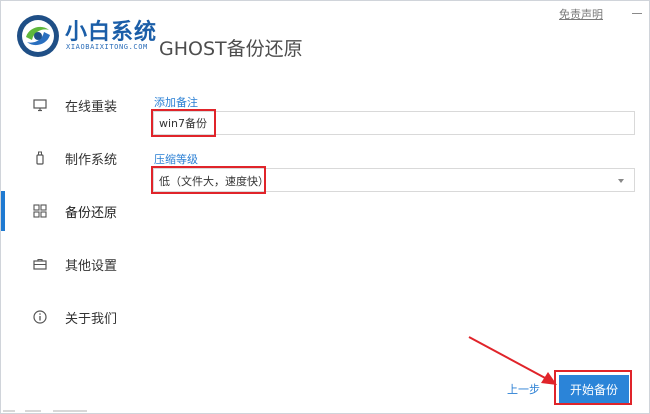  I want to click on sidebar-item-other-settings: 其他设置, so click(71, 264).